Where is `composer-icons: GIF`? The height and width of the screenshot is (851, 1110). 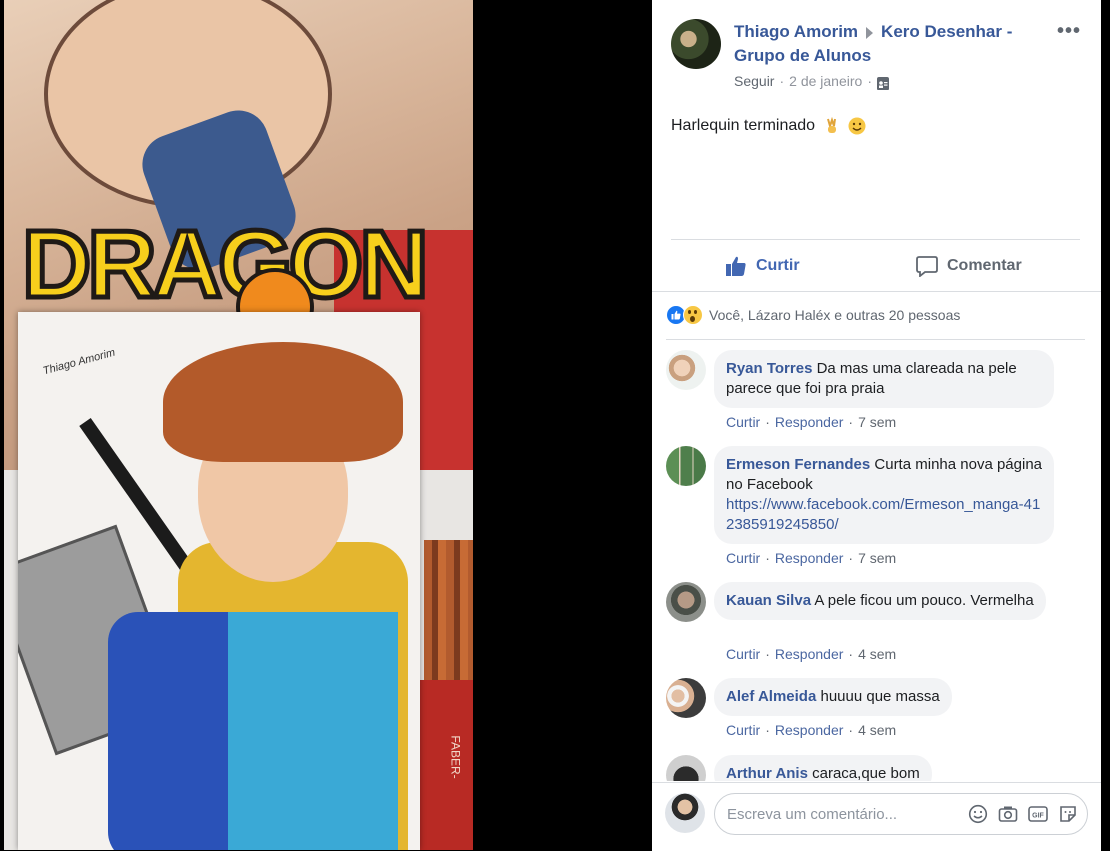 composer-icons: GIF is located at coordinates (1018, 814).